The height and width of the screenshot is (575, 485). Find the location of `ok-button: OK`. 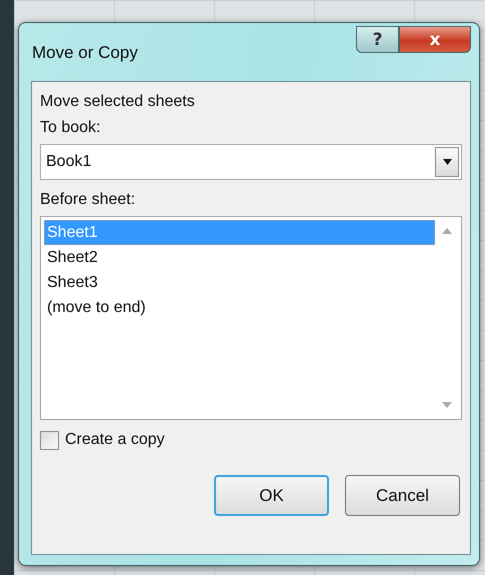

ok-button: OK is located at coordinates (271, 495).